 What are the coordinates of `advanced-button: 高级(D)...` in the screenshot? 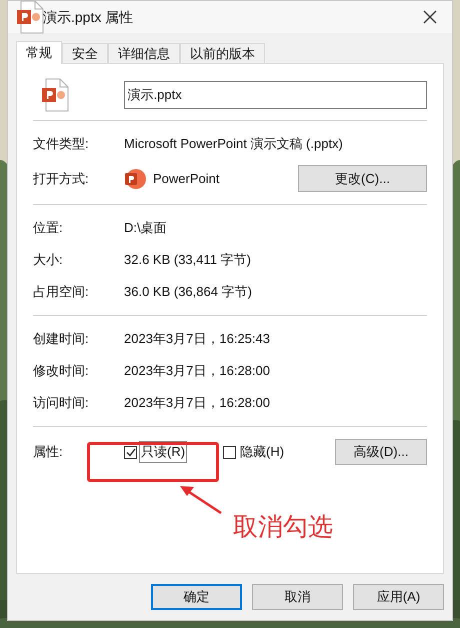 It's located at (381, 452).